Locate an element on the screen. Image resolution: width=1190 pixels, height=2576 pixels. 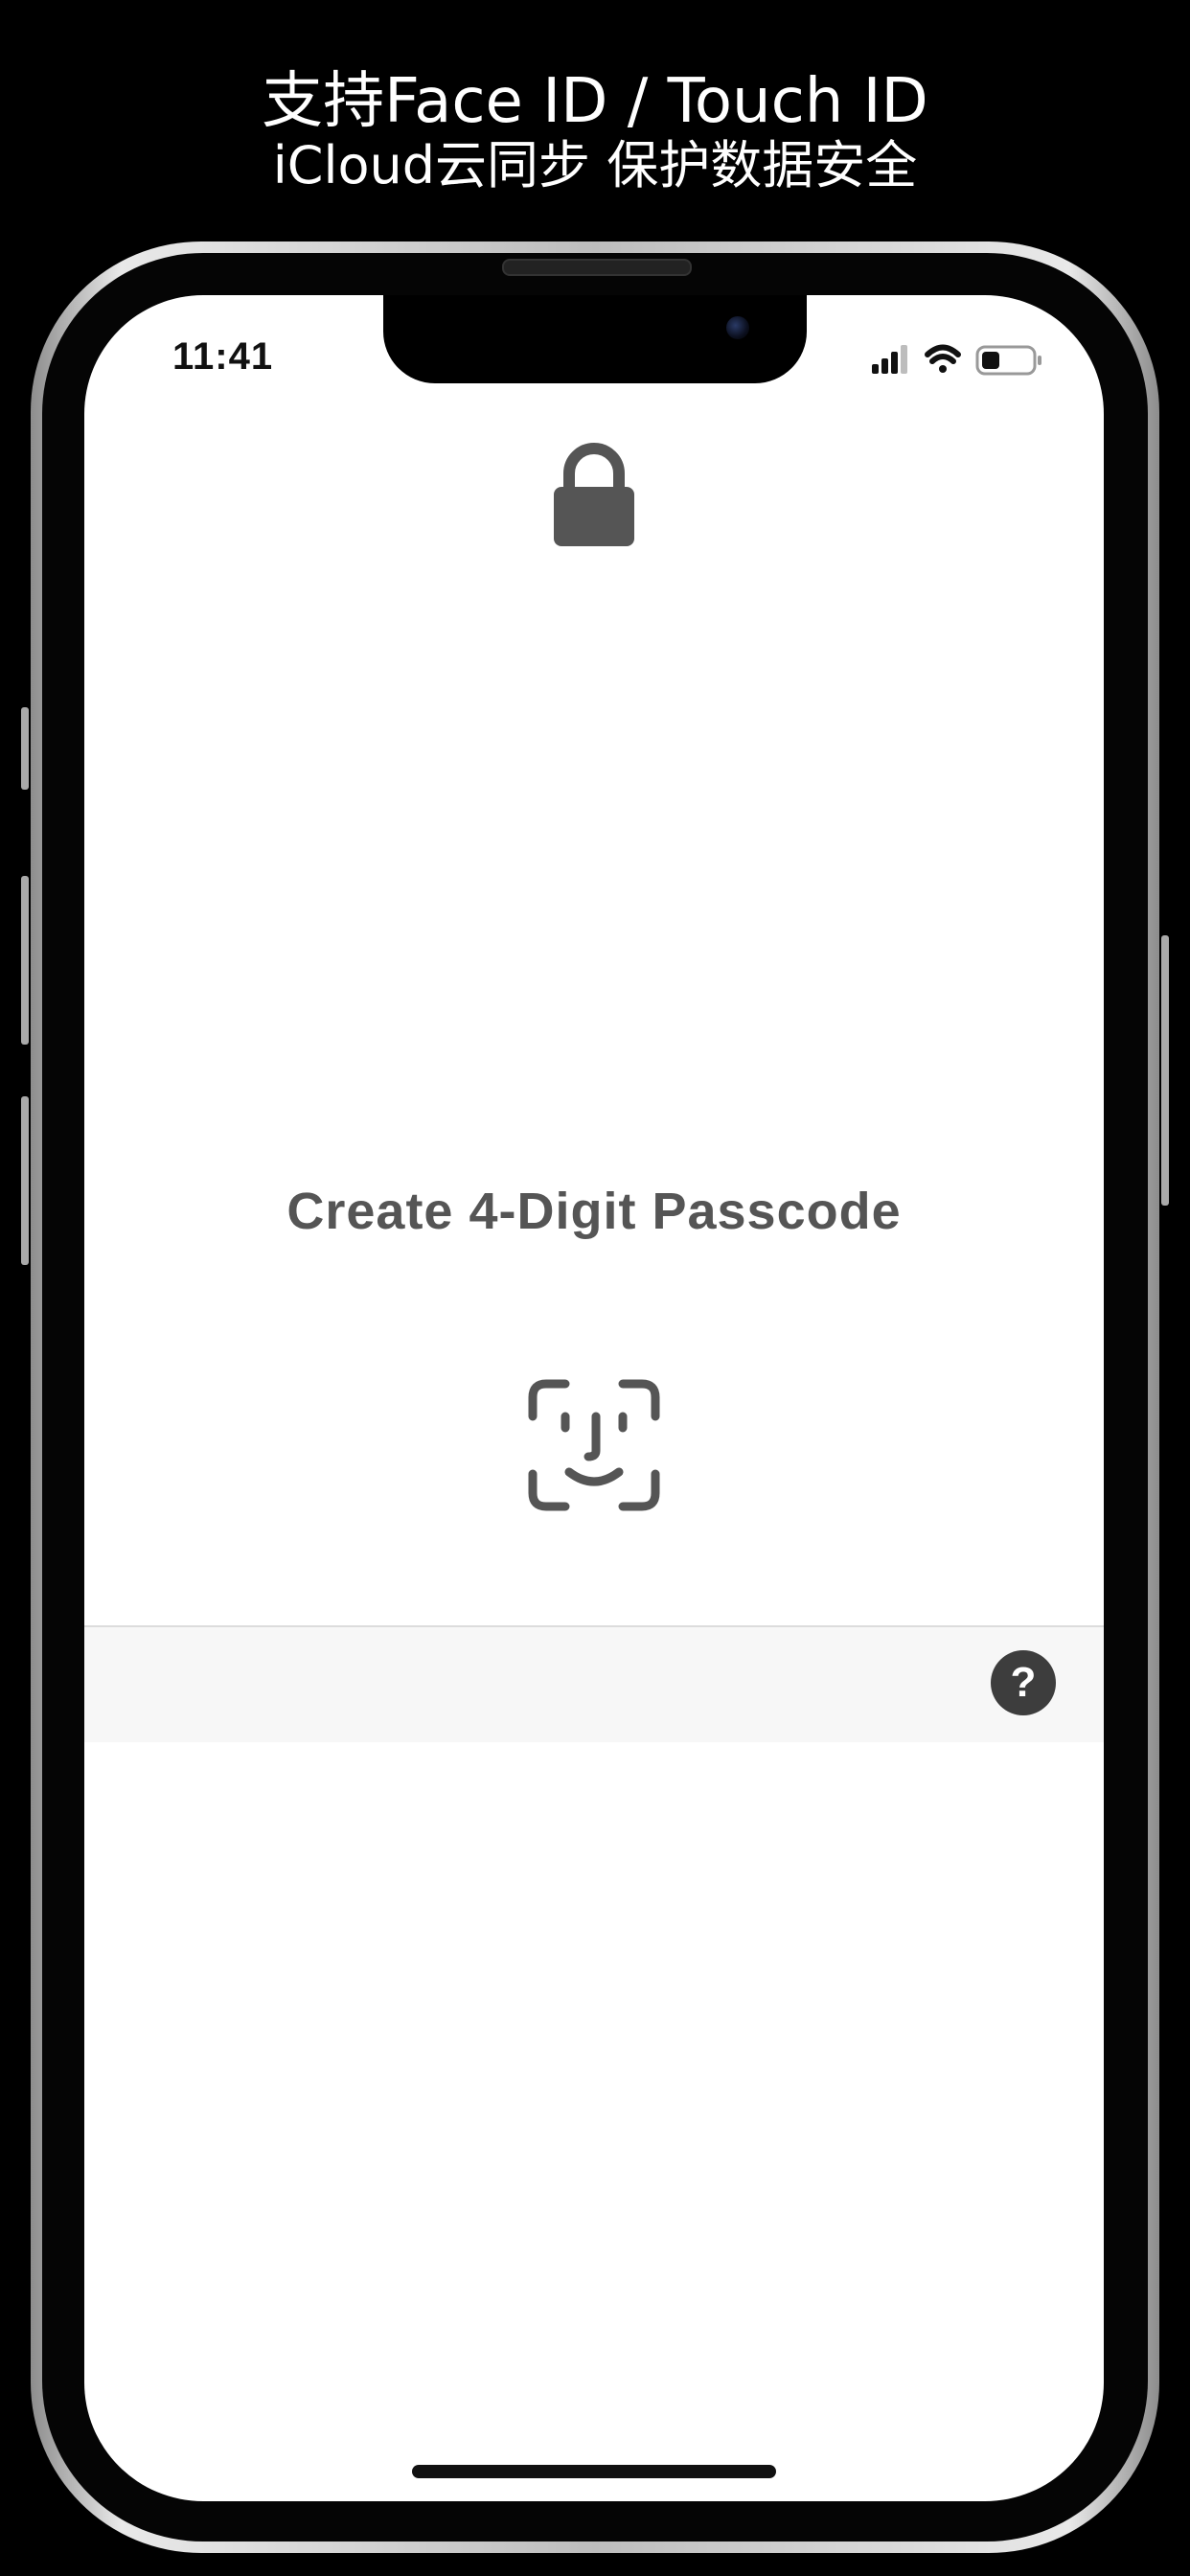
wifi-icon is located at coordinates (943, 358).